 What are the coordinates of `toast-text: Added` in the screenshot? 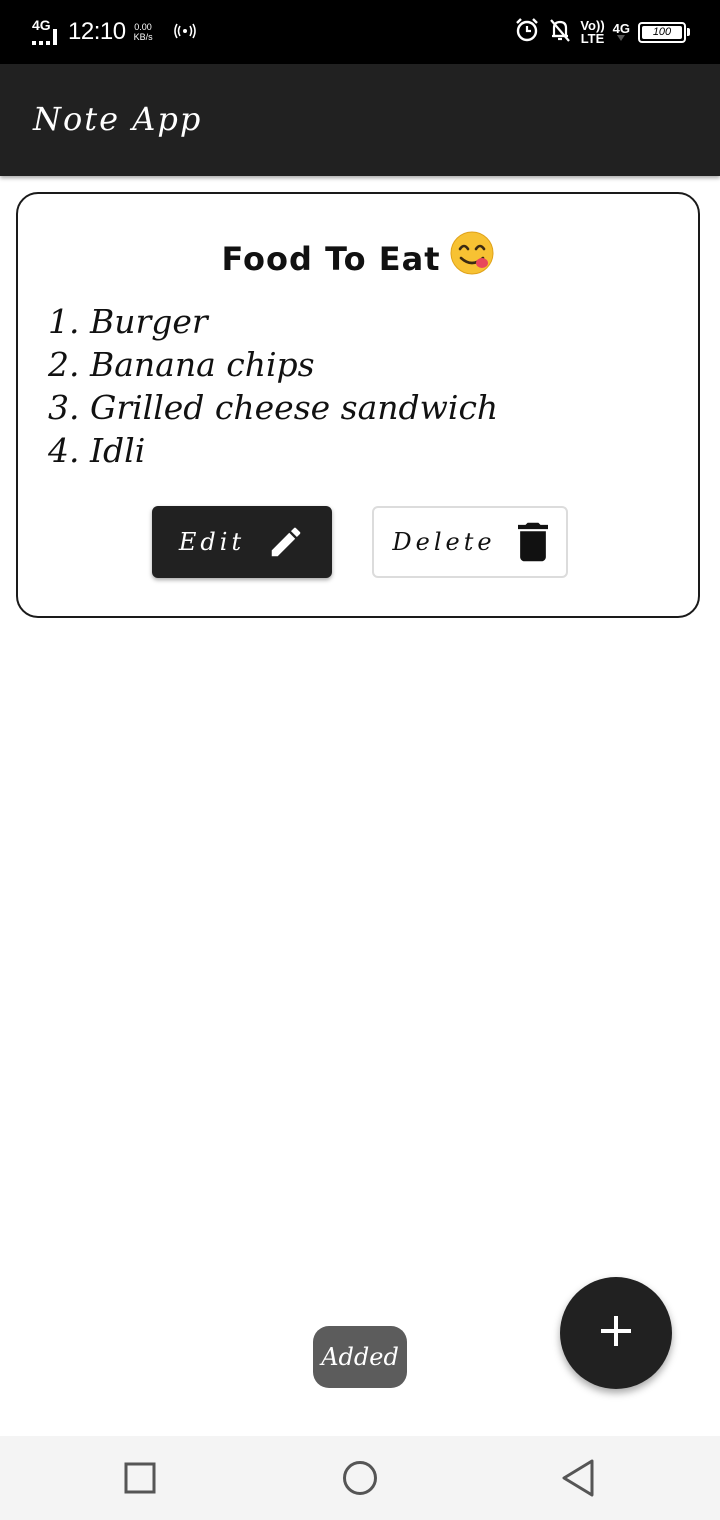 It's located at (360, 1357).